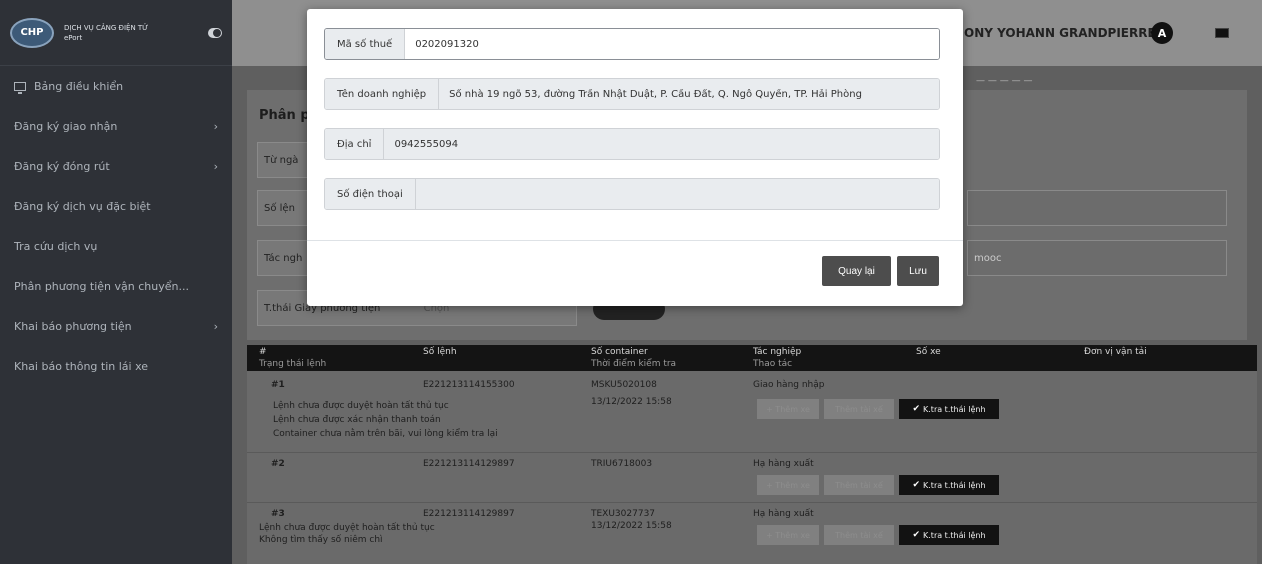 This screenshot has height=564, width=1262. Describe the element at coordinates (469, 385) in the screenshot. I see `row-order-no: E221213114155300` at that location.